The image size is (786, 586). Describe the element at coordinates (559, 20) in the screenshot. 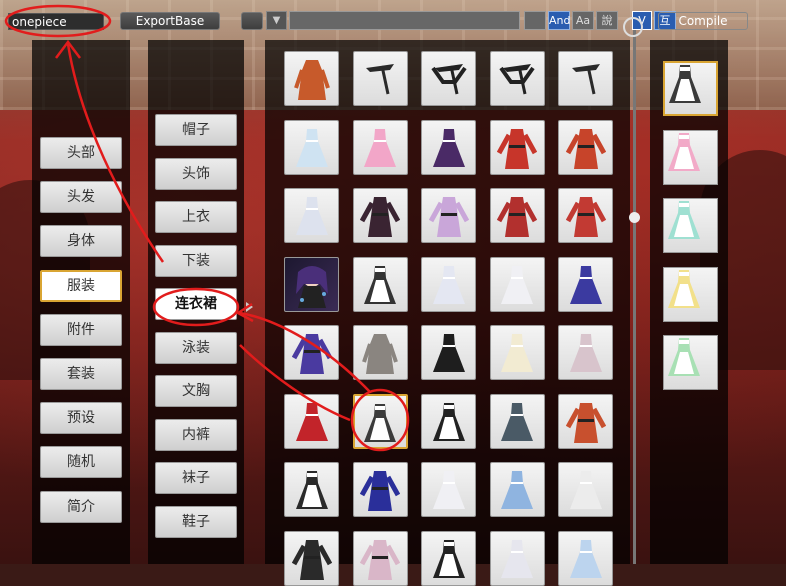

I see `and-toggle: And` at that location.